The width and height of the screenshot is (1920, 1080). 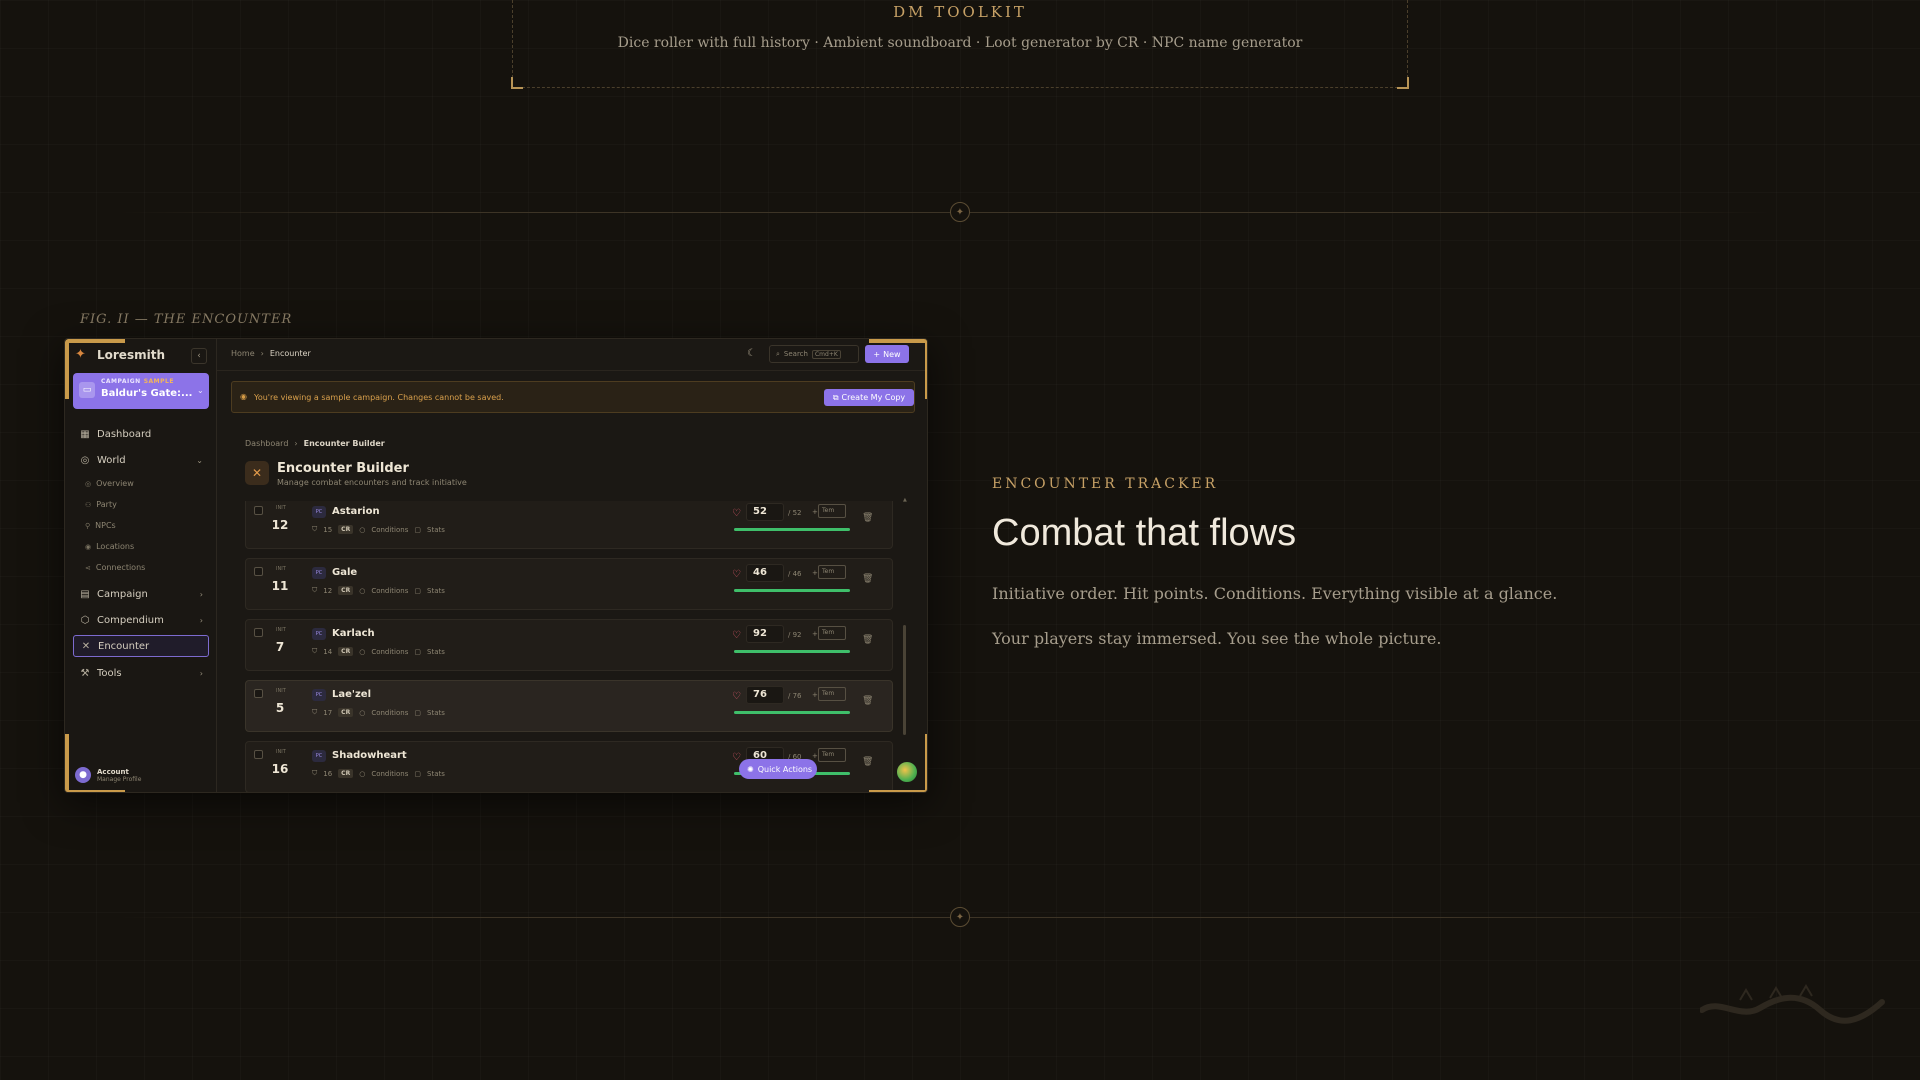 What do you see at coordinates (765, 512) in the screenshot?
I see `hp-input: 52` at bounding box center [765, 512].